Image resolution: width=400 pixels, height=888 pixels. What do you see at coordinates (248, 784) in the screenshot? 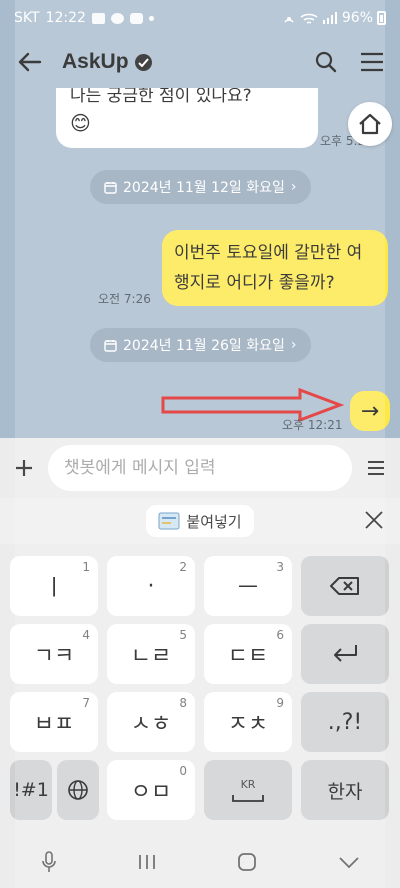
I see `space-key-lang: KR` at bounding box center [248, 784].